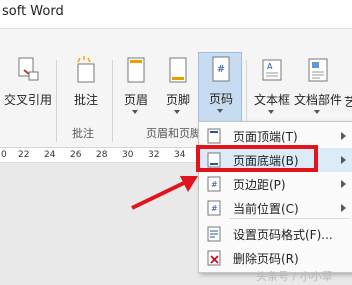  I want to click on quick-parts-label: 文档部件, so click(317, 100).